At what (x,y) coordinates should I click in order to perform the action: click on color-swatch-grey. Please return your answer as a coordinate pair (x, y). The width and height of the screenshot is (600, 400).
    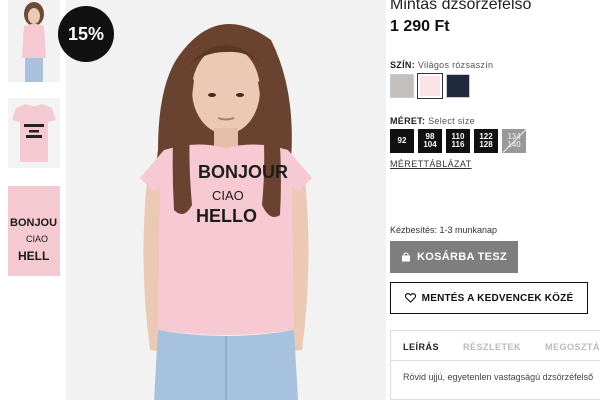
    Looking at the image, I should click on (402, 86).